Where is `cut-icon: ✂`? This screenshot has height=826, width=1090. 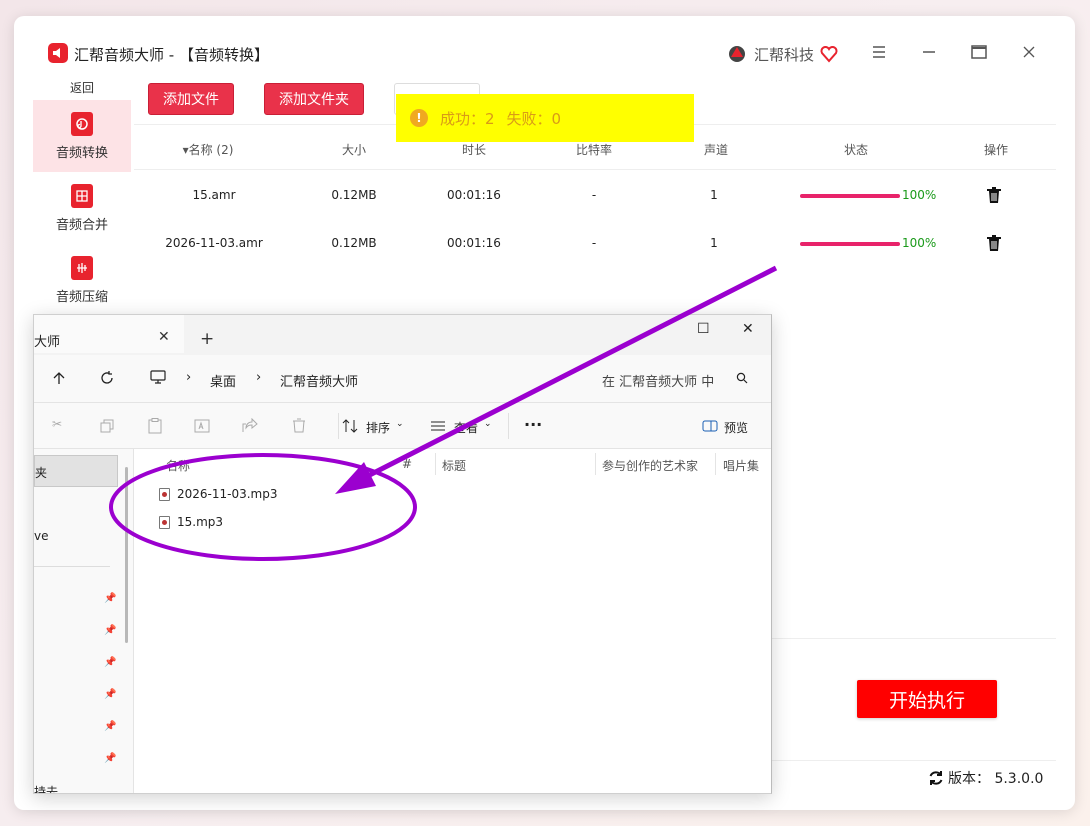
cut-icon: ✂ is located at coordinates (57, 424).